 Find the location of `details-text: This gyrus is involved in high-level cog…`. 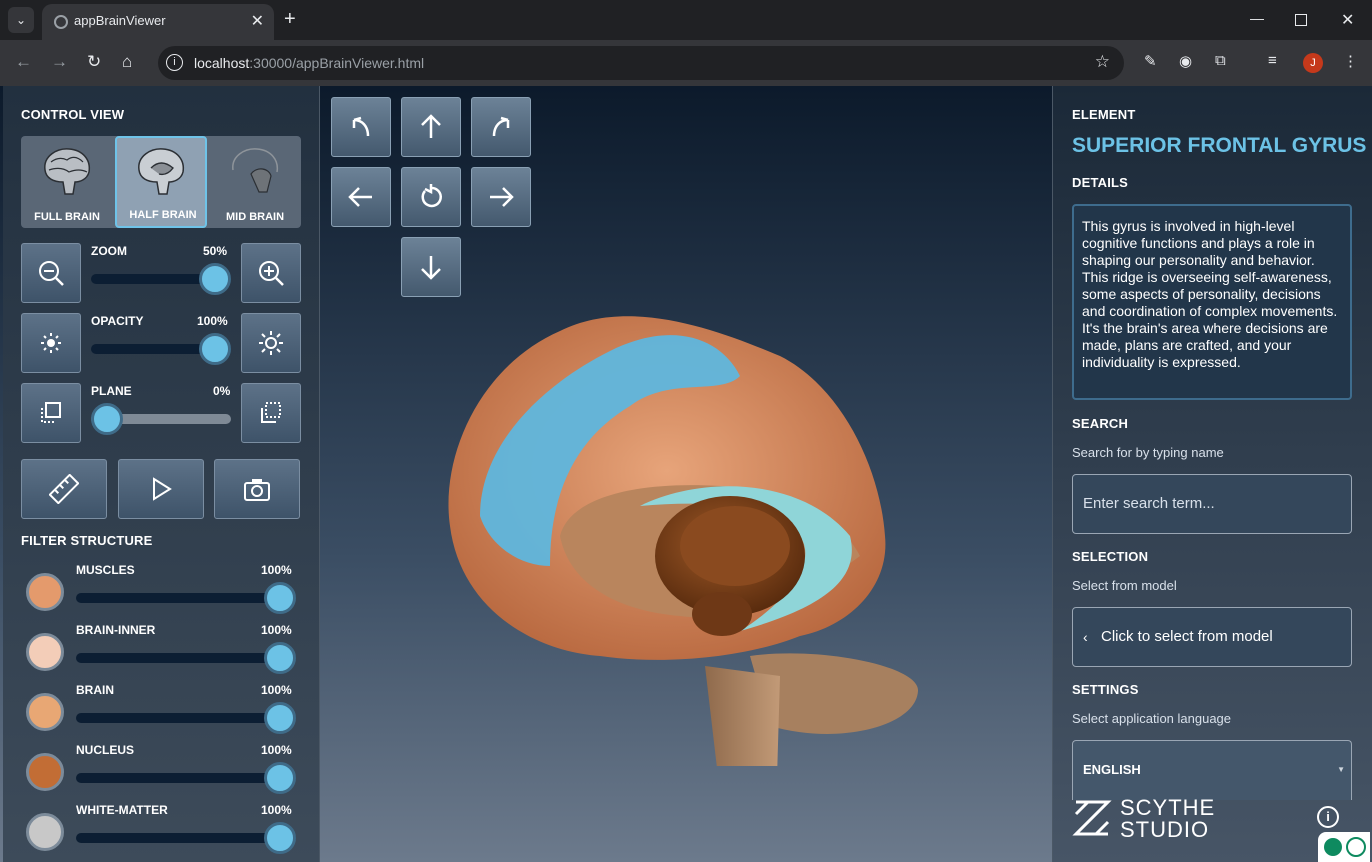

details-text: This gyrus is involved in high-level cog… is located at coordinates (1212, 302).